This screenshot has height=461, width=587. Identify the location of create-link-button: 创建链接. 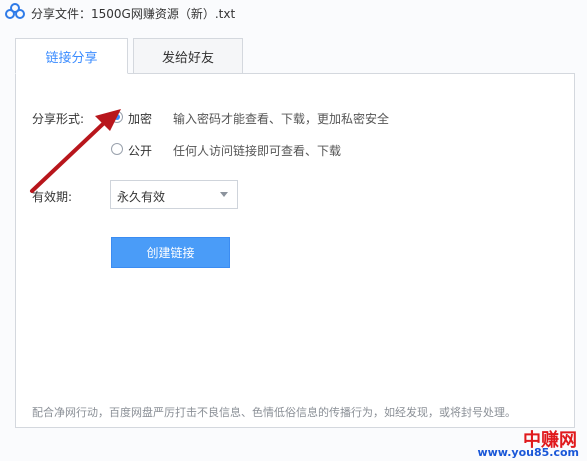
(170, 252).